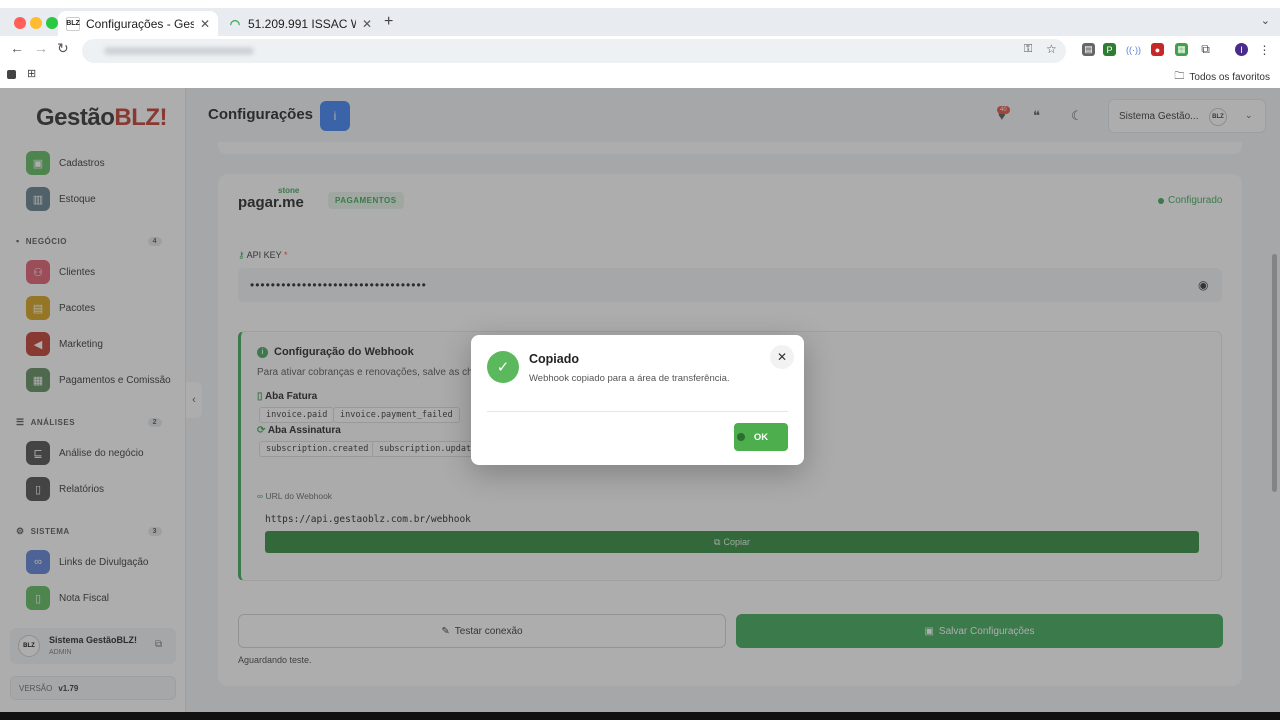 The width and height of the screenshot is (1280, 720). What do you see at coordinates (782, 357) in the screenshot?
I see `close-icon: ✕` at bounding box center [782, 357].